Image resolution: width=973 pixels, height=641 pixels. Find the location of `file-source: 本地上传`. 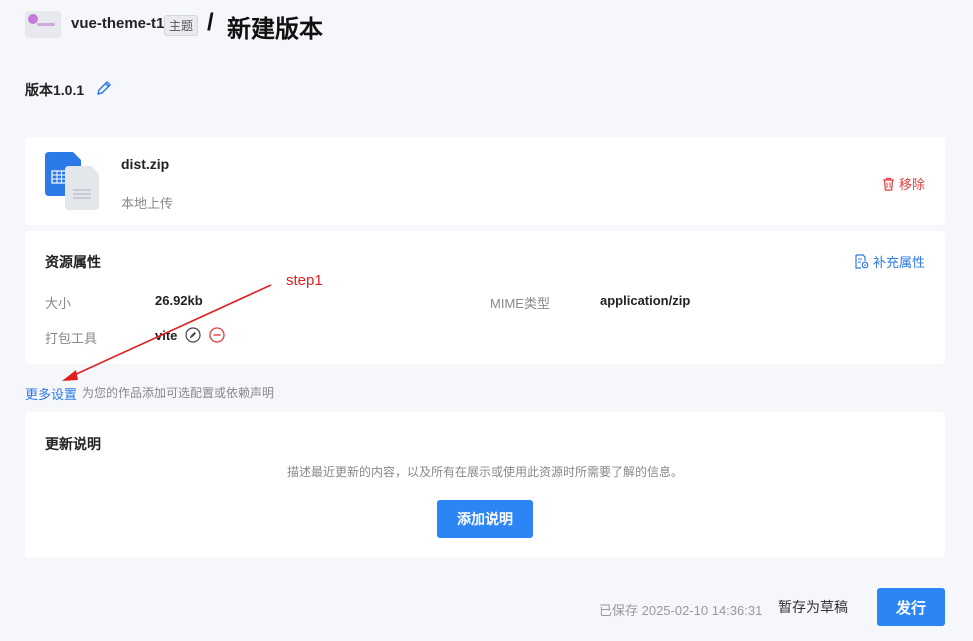

file-source: 本地上传 is located at coordinates (147, 203).